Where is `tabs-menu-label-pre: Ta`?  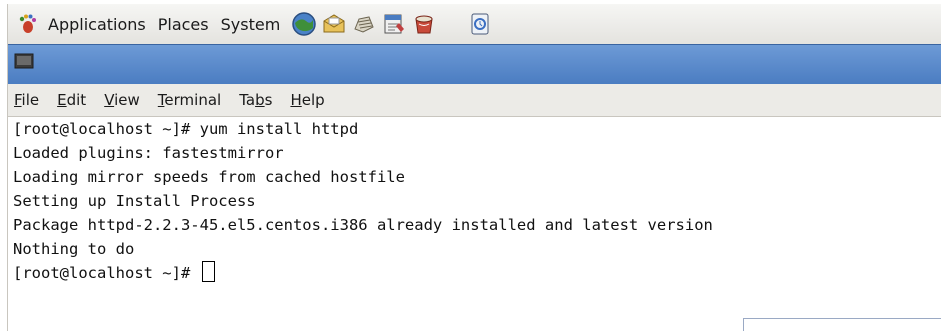 tabs-menu-label-pre: Ta is located at coordinates (247, 100).